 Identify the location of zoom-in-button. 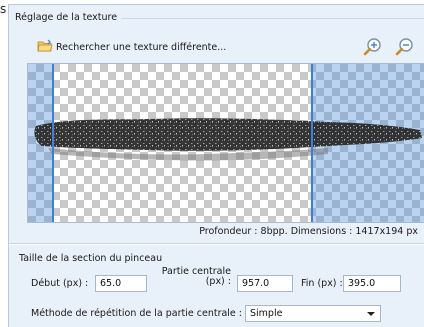
(373, 47).